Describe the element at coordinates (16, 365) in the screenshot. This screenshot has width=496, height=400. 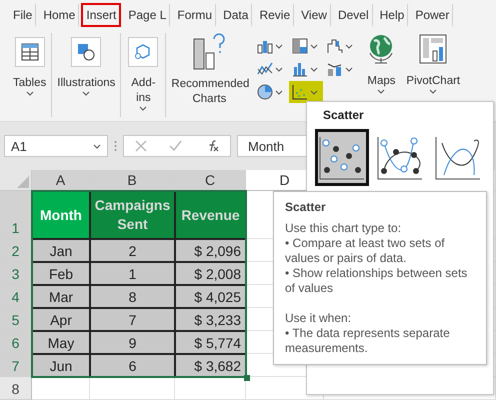
I see `row-header: 7` at that location.